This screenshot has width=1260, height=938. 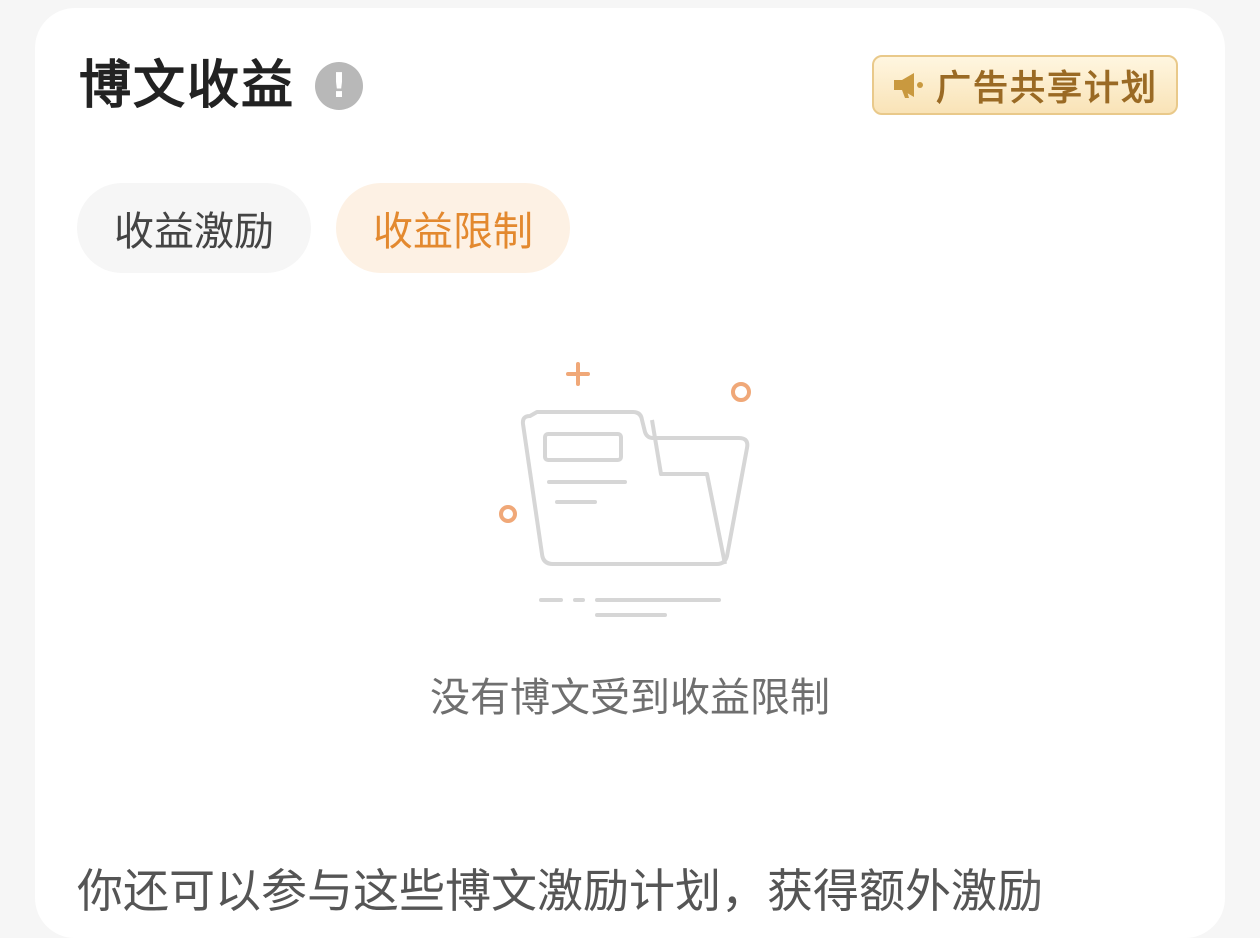 I want to click on ad-share-plan-button: 广告共享计划, so click(x=1025, y=85).